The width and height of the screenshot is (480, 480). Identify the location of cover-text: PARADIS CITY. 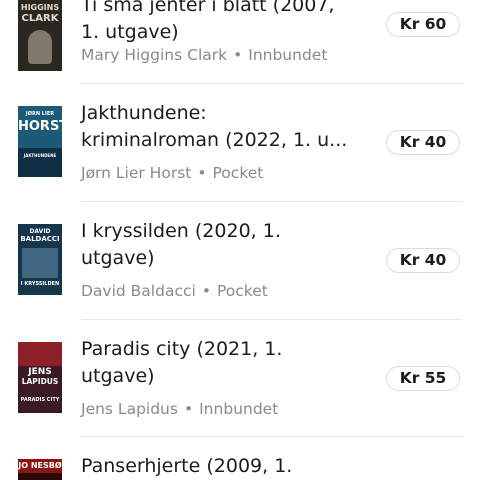
(40, 400).